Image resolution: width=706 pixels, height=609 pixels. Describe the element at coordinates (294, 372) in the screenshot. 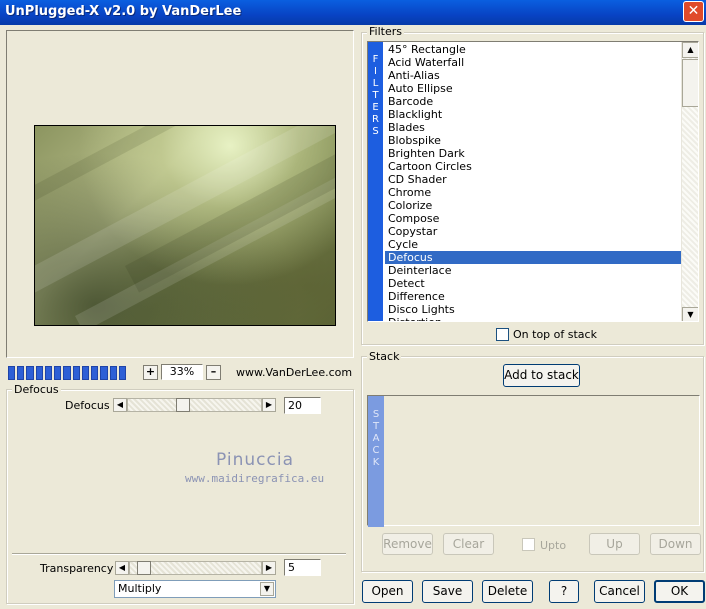

I see `website-link: www.VanDerLee.com` at that location.